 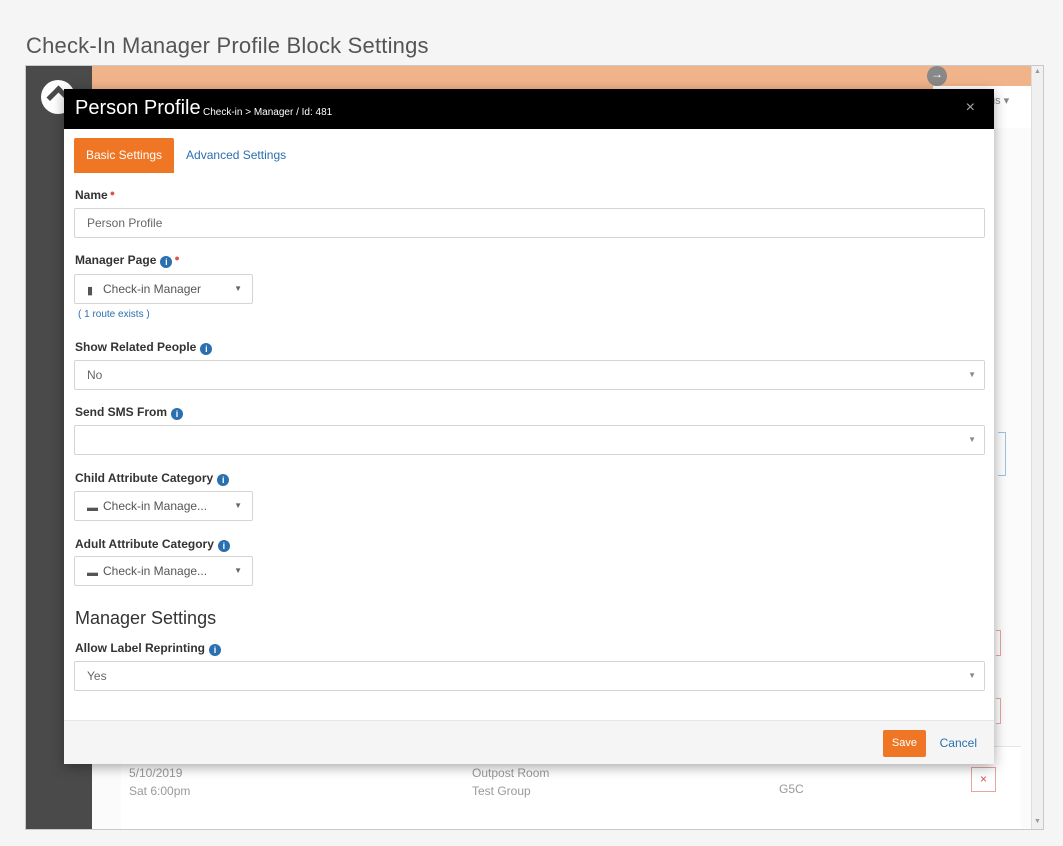 What do you see at coordinates (529, 223) in the screenshot?
I see `name-input: Person Profile` at bounding box center [529, 223].